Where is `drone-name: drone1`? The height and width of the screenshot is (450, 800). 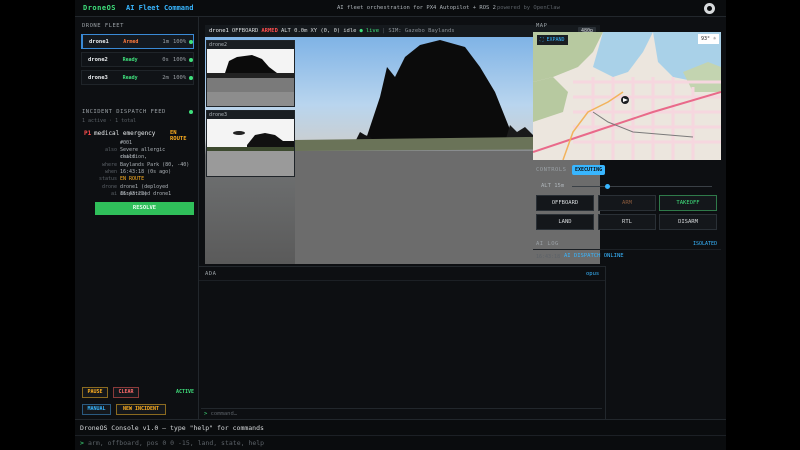 drone-name: drone1 is located at coordinates (99, 41).